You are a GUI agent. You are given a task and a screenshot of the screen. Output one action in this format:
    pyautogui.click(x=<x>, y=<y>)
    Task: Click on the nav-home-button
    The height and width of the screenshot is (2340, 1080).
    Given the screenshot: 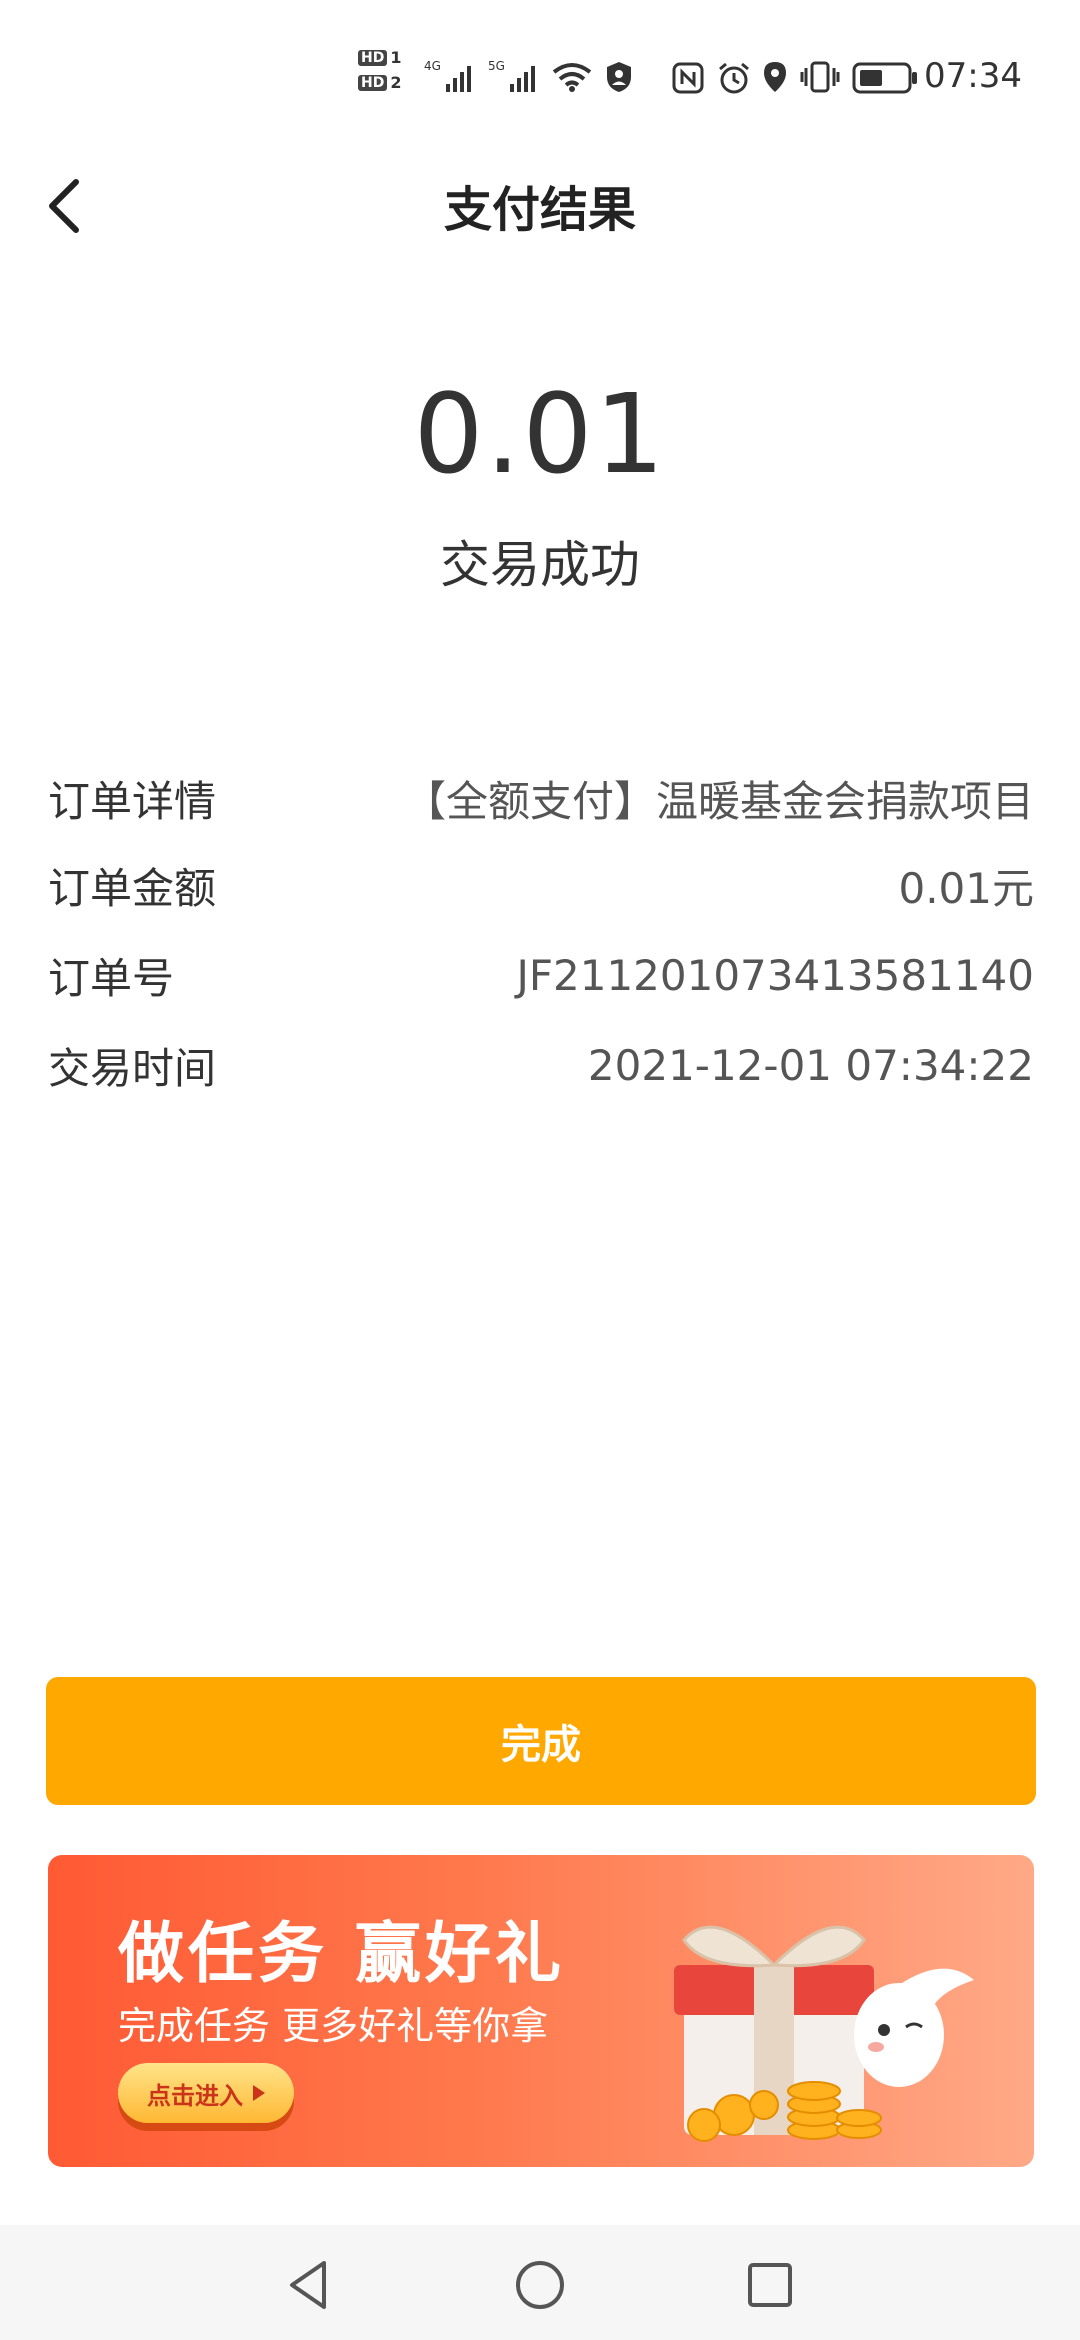 What is the action you would take?
    pyautogui.click(x=540, y=2285)
    